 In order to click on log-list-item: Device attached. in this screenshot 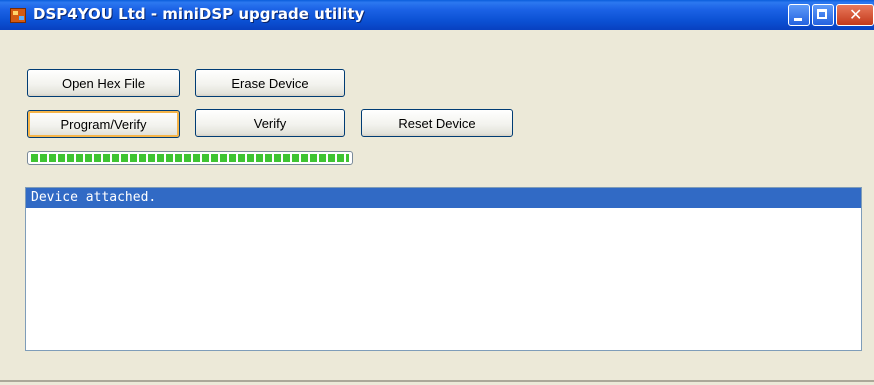, I will do `click(443, 198)`.